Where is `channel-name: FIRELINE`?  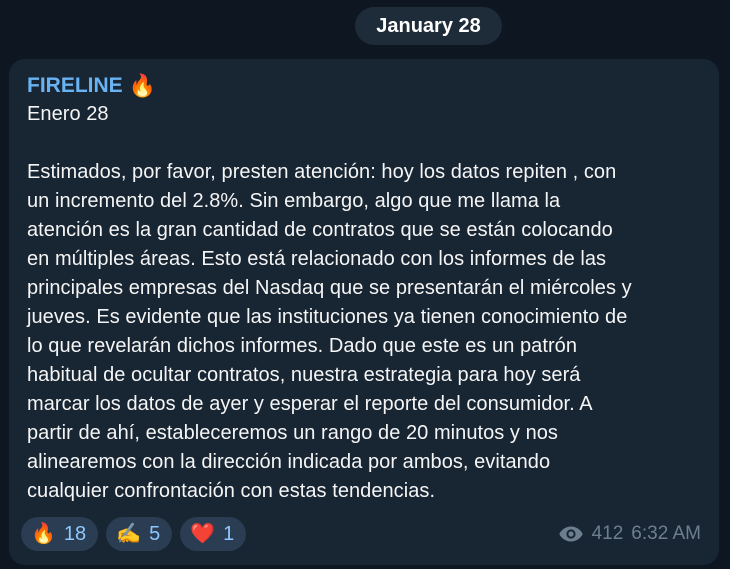 channel-name: FIRELINE is located at coordinates (75, 85).